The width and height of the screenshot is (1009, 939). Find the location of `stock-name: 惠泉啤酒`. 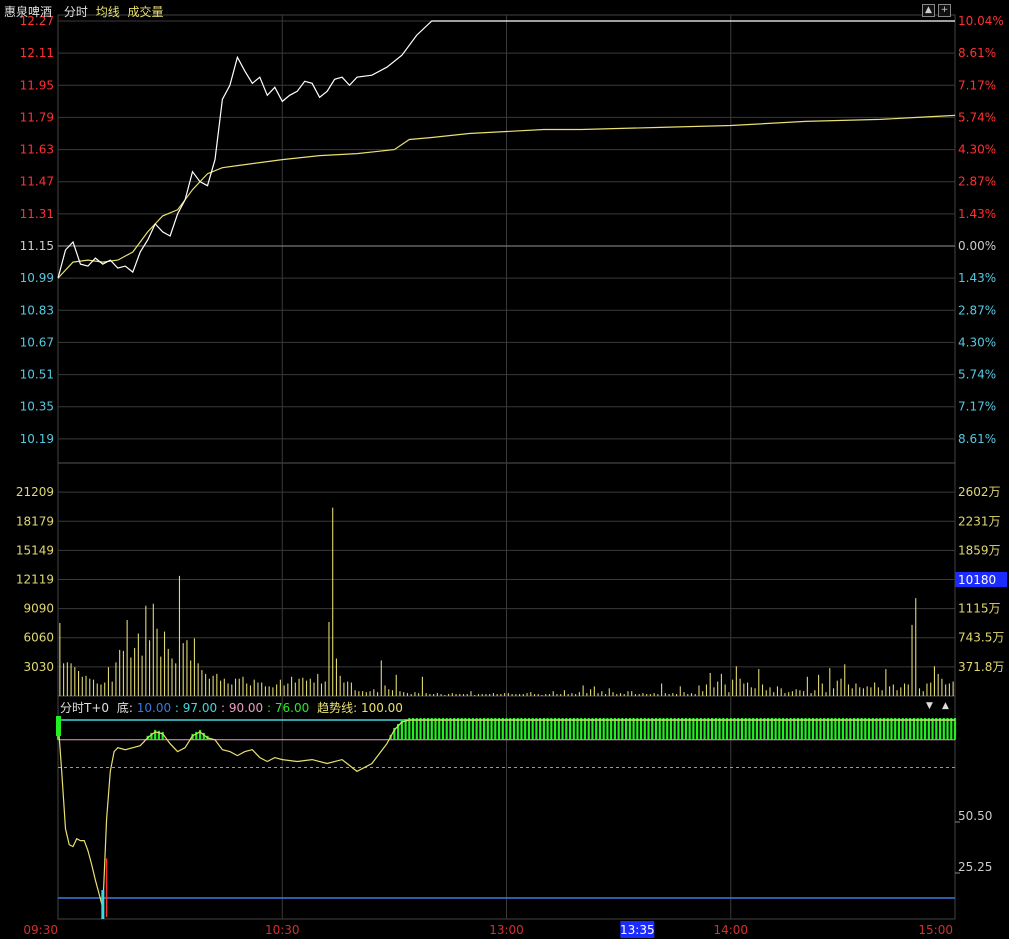

stock-name: 惠泉啤酒 is located at coordinates (28, 12).